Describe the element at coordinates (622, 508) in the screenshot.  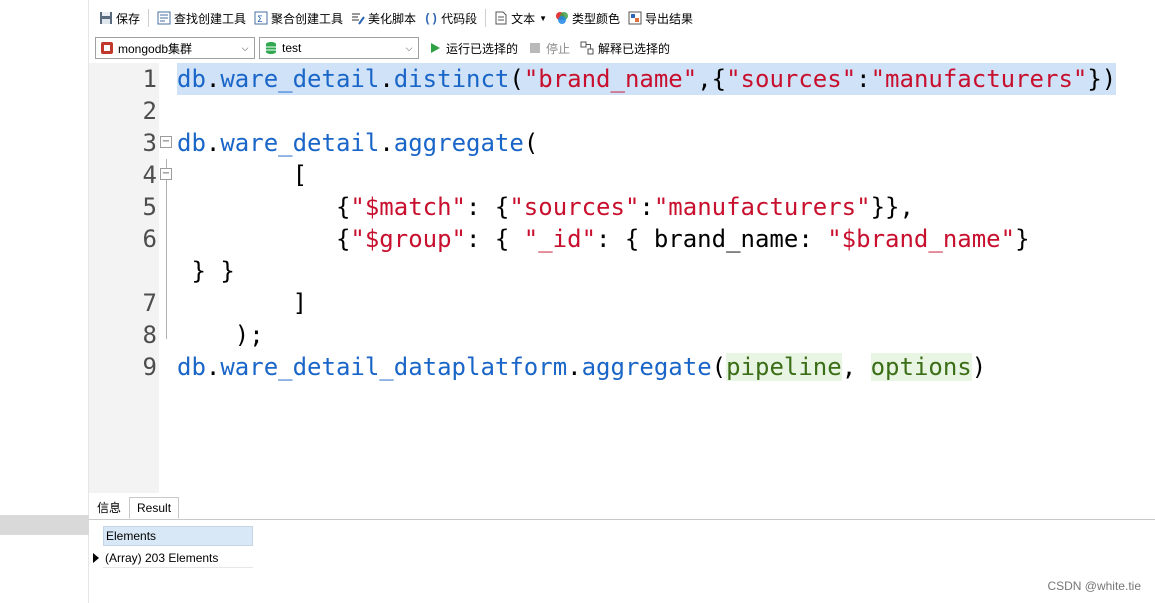
I see `result-tabs: 信息 Result` at that location.